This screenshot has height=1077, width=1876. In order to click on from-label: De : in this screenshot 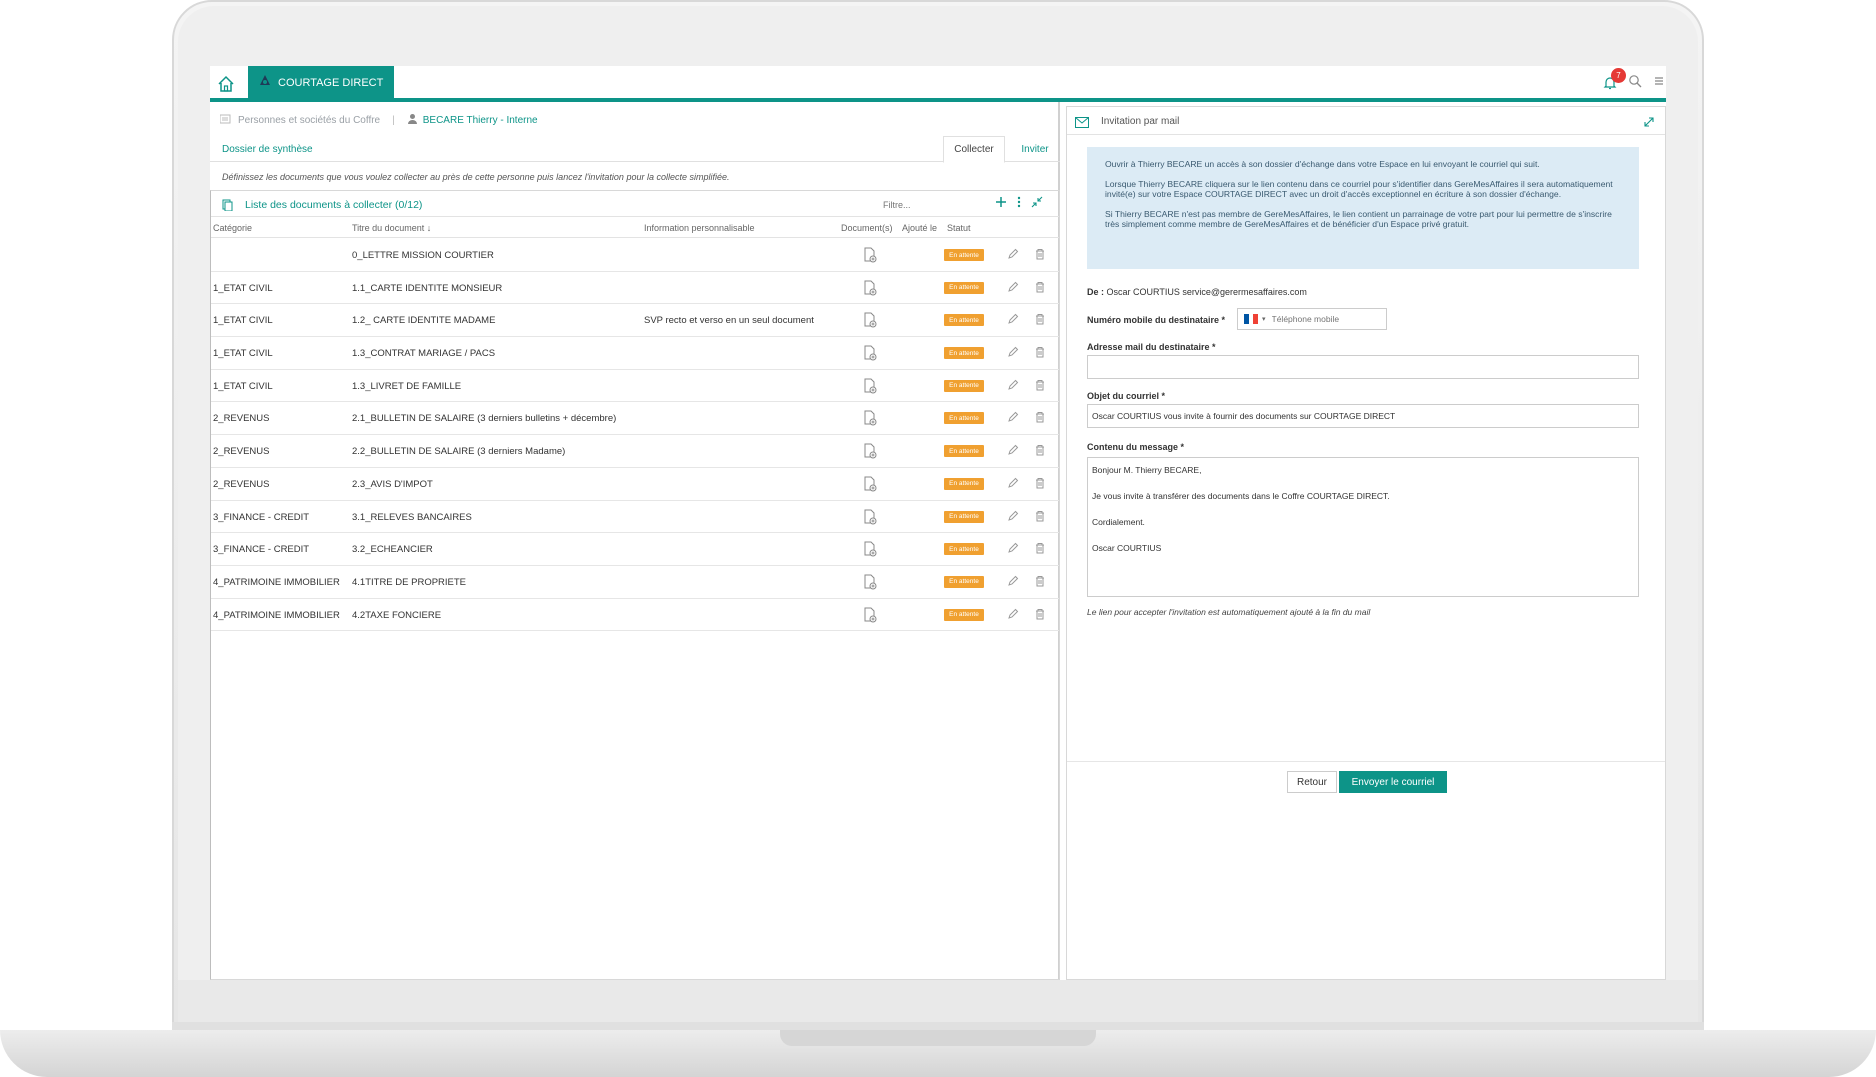, I will do `click(1096, 292)`.